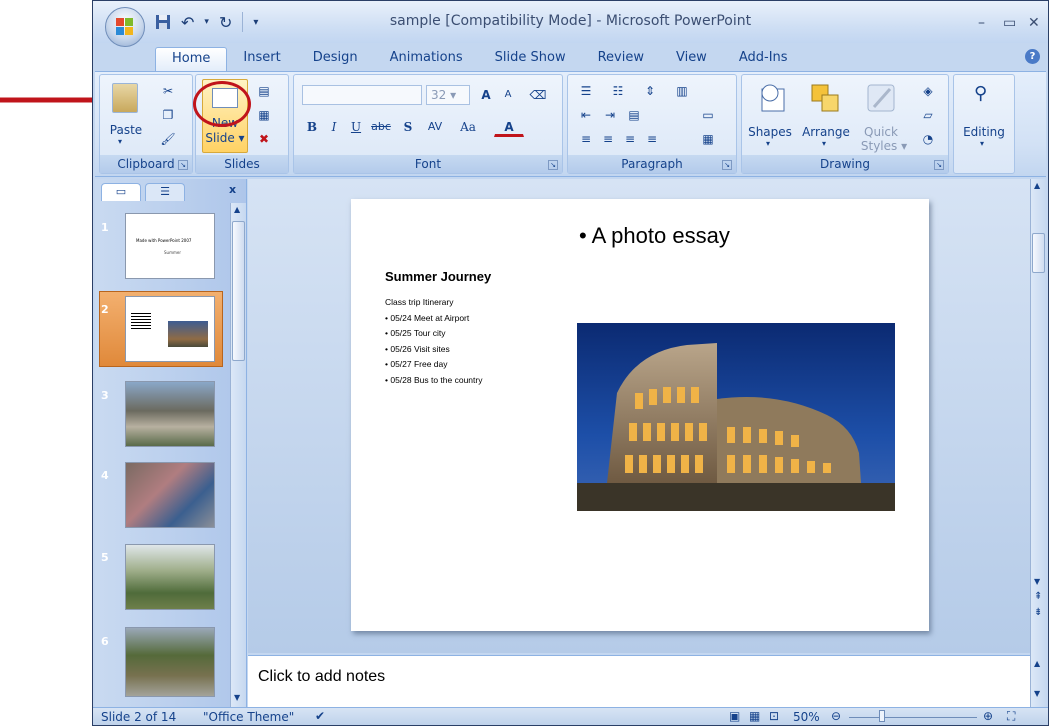 This screenshot has height=726, width=1049. Describe the element at coordinates (621, 59) in the screenshot. I see `tab-review: Review` at that location.